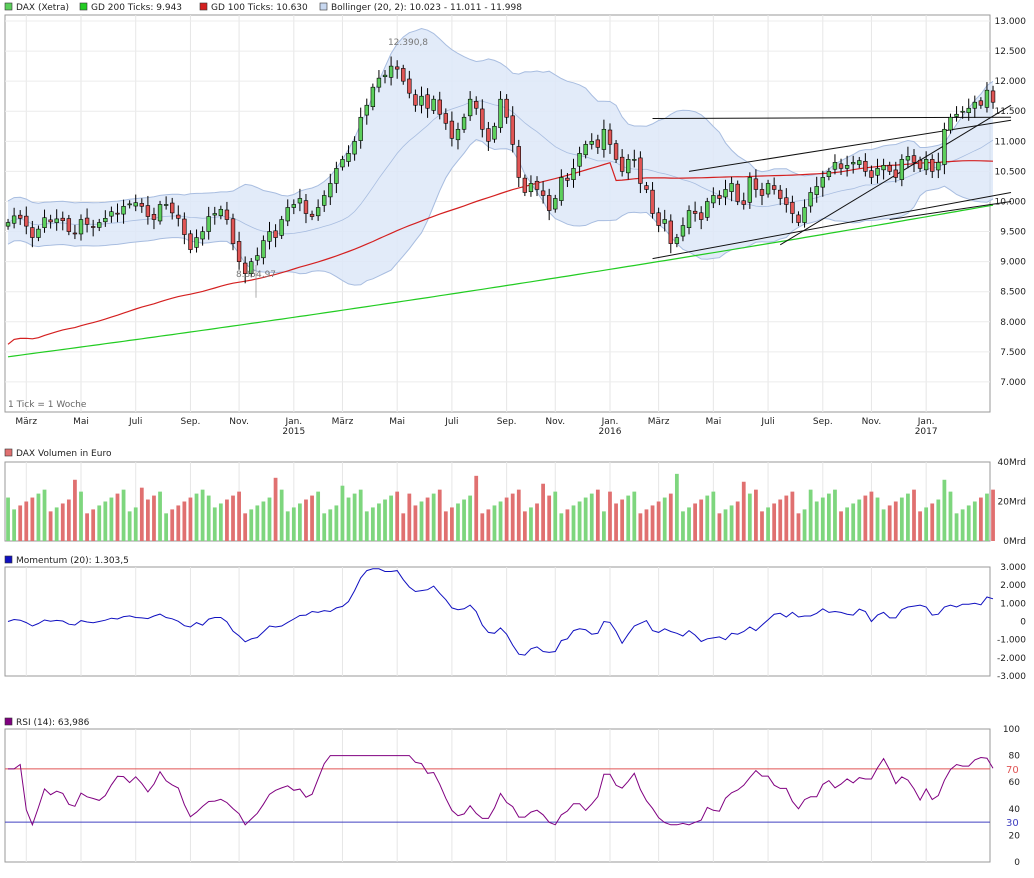 This screenshot has width=1034, height=878. What do you see at coordinates (1015, 783) in the screenshot?
I see `rsi-y-tick-label: 60` at bounding box center [1015, 783].